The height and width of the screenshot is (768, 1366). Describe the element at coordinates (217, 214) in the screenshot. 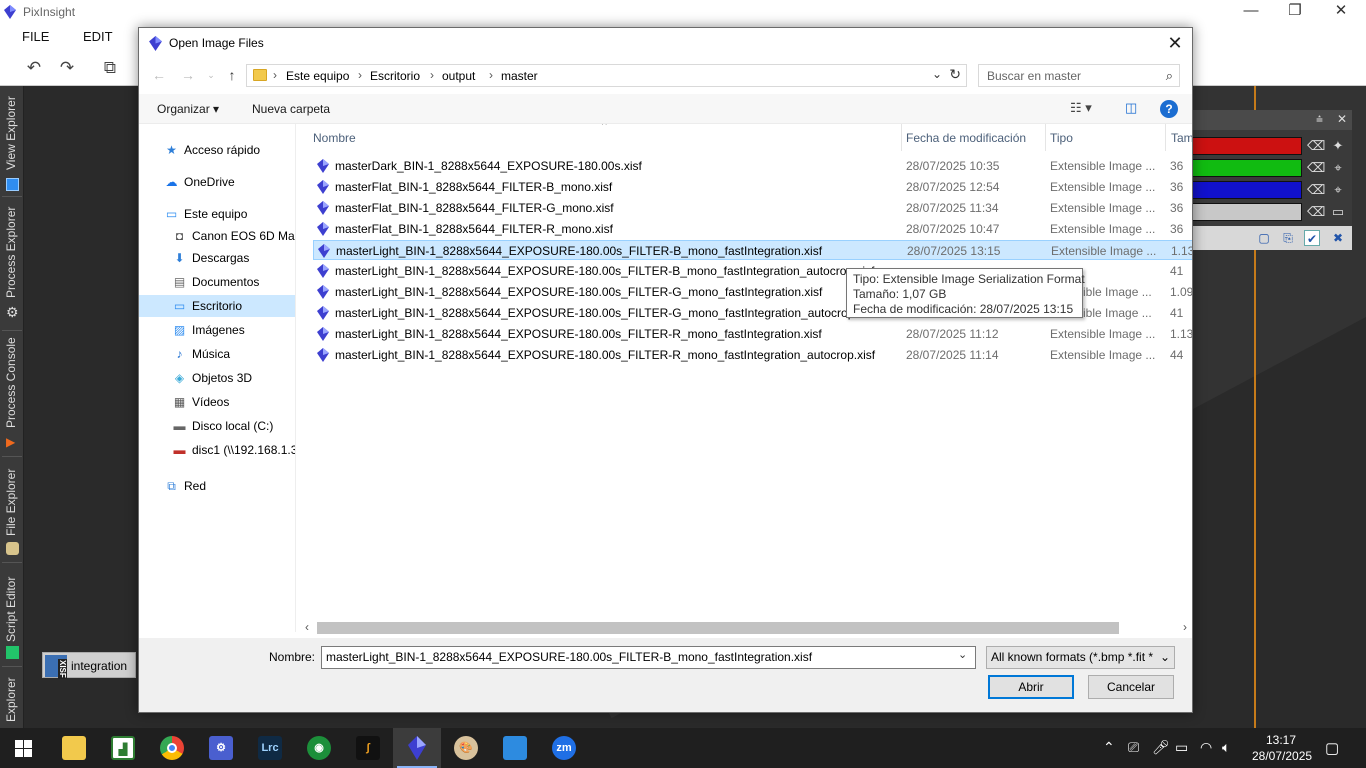

I see `nav-item: ▭ Este equipo` at that location.